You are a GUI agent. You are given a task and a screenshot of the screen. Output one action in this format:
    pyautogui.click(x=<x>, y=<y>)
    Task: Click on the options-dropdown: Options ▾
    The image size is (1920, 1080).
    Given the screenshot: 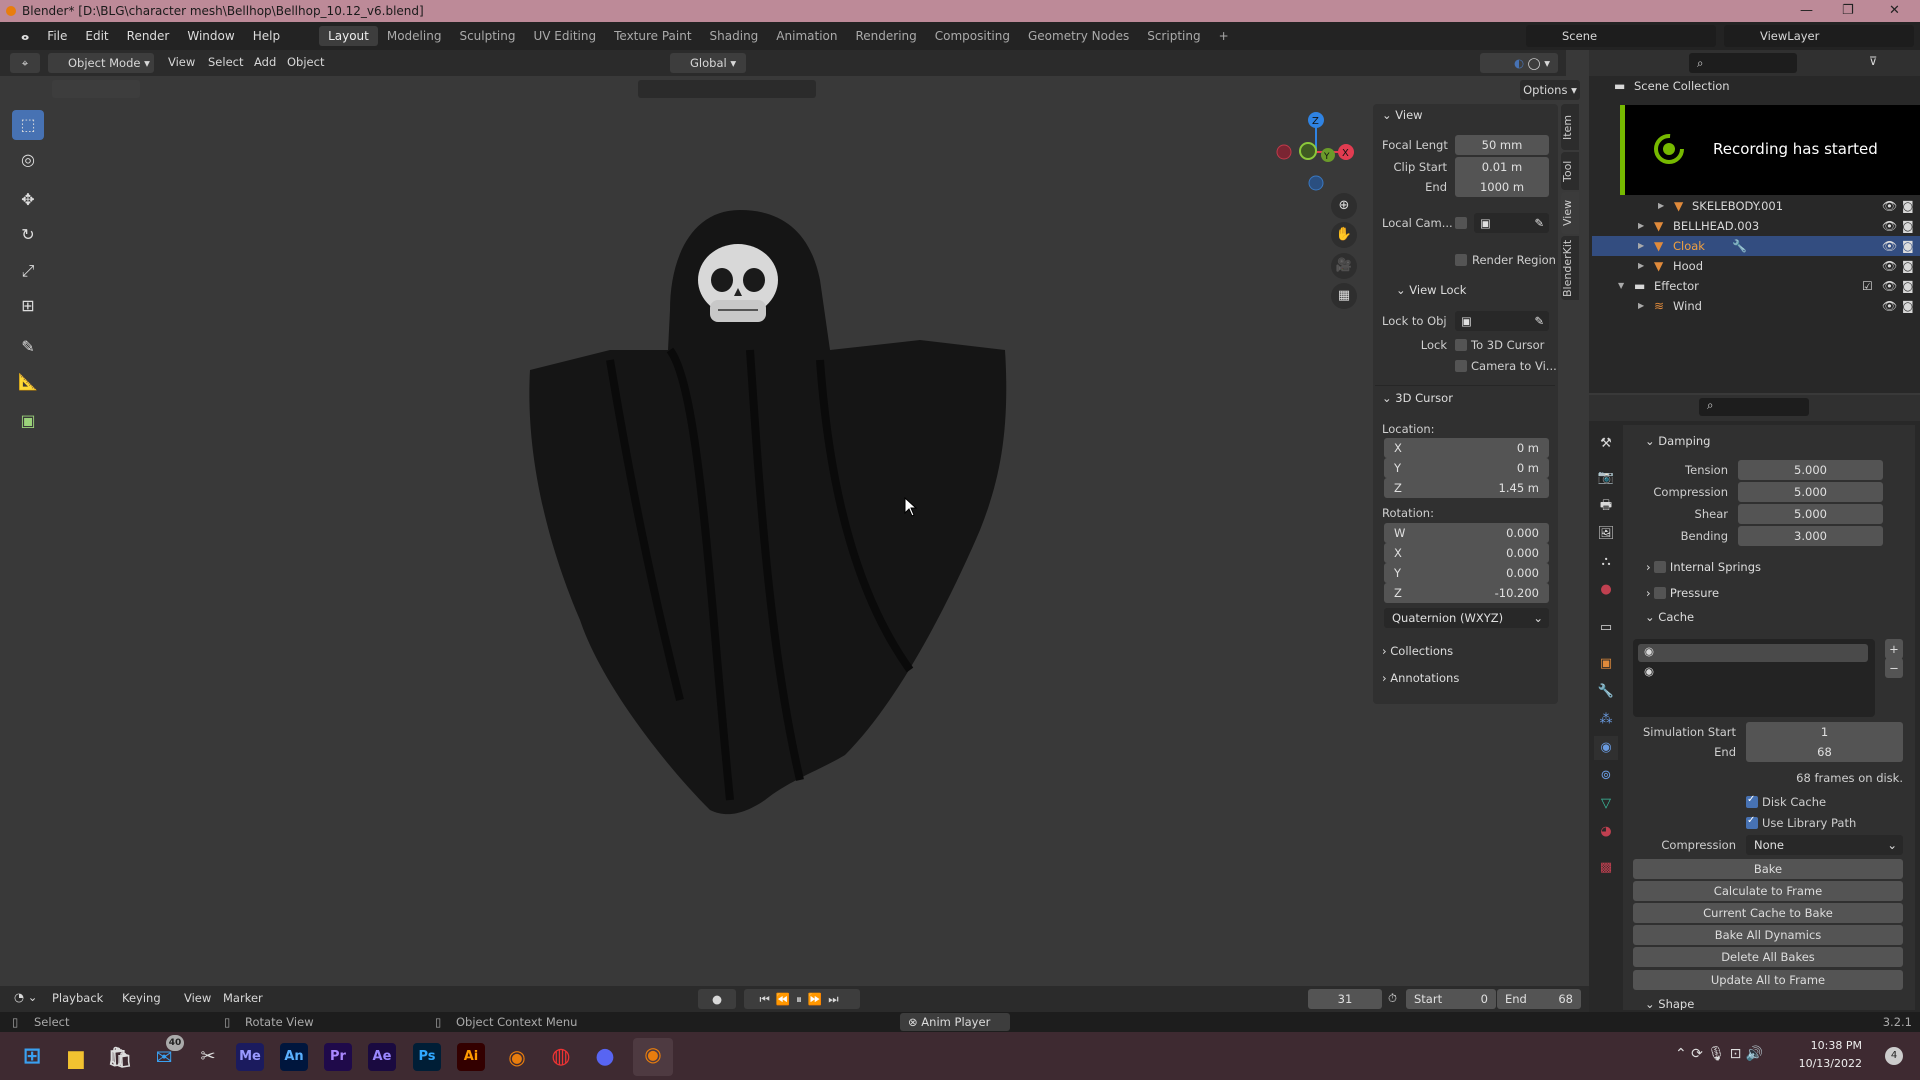 What is the action you would take?
    pyautogui.click(x=1550, y=90)
    